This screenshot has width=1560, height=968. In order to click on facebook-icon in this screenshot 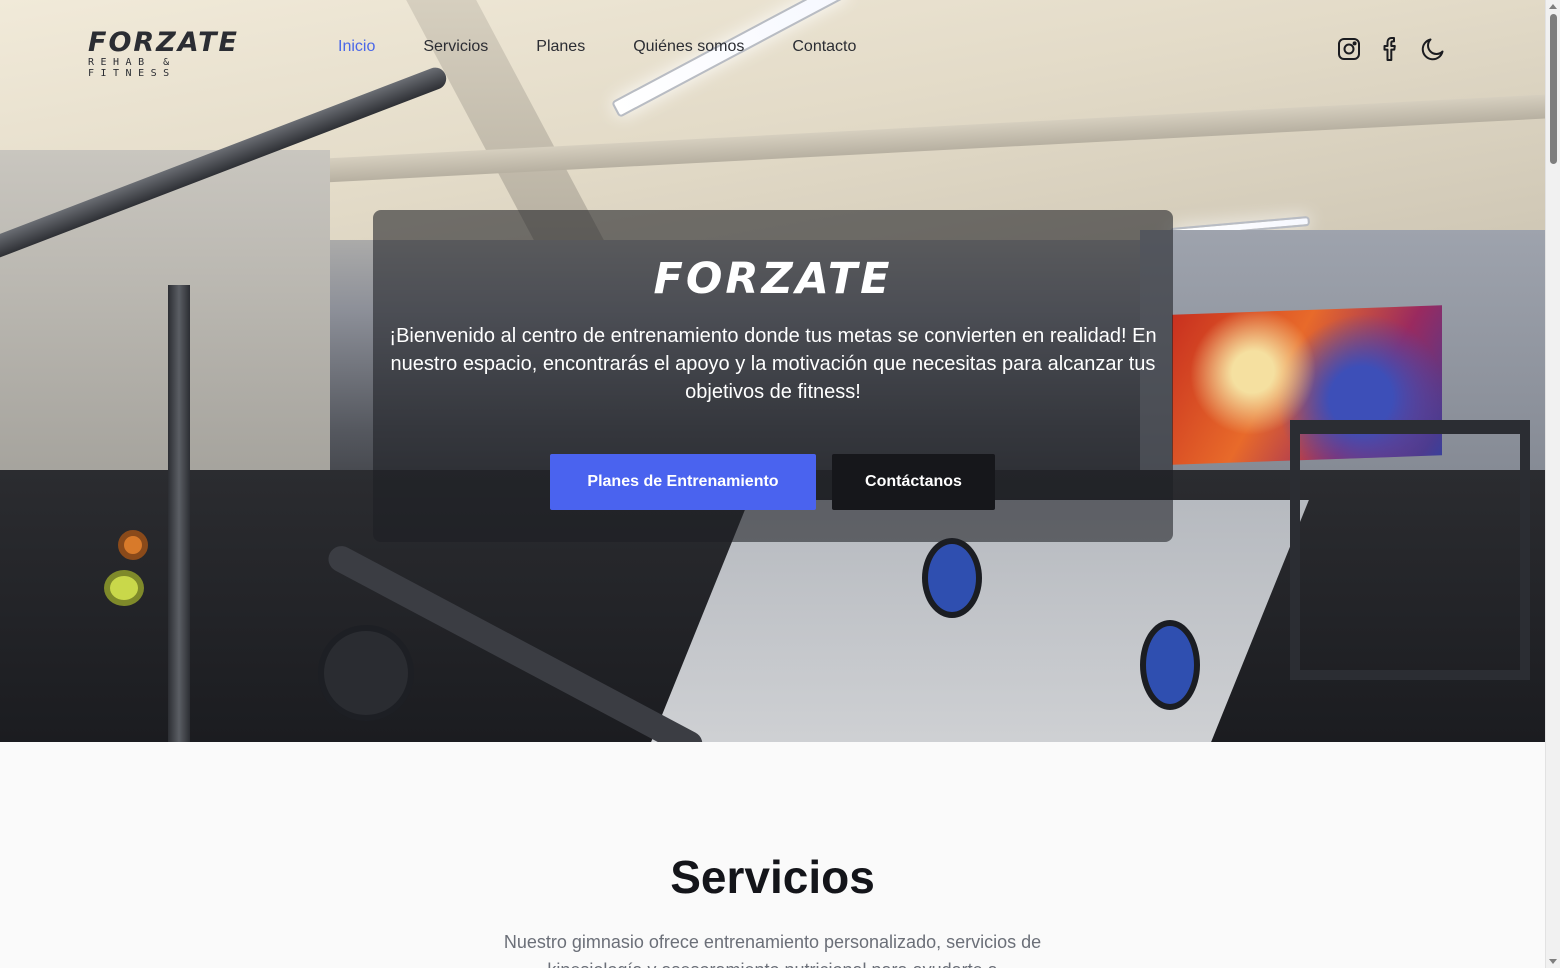, I will do `click(1391, 49)`.